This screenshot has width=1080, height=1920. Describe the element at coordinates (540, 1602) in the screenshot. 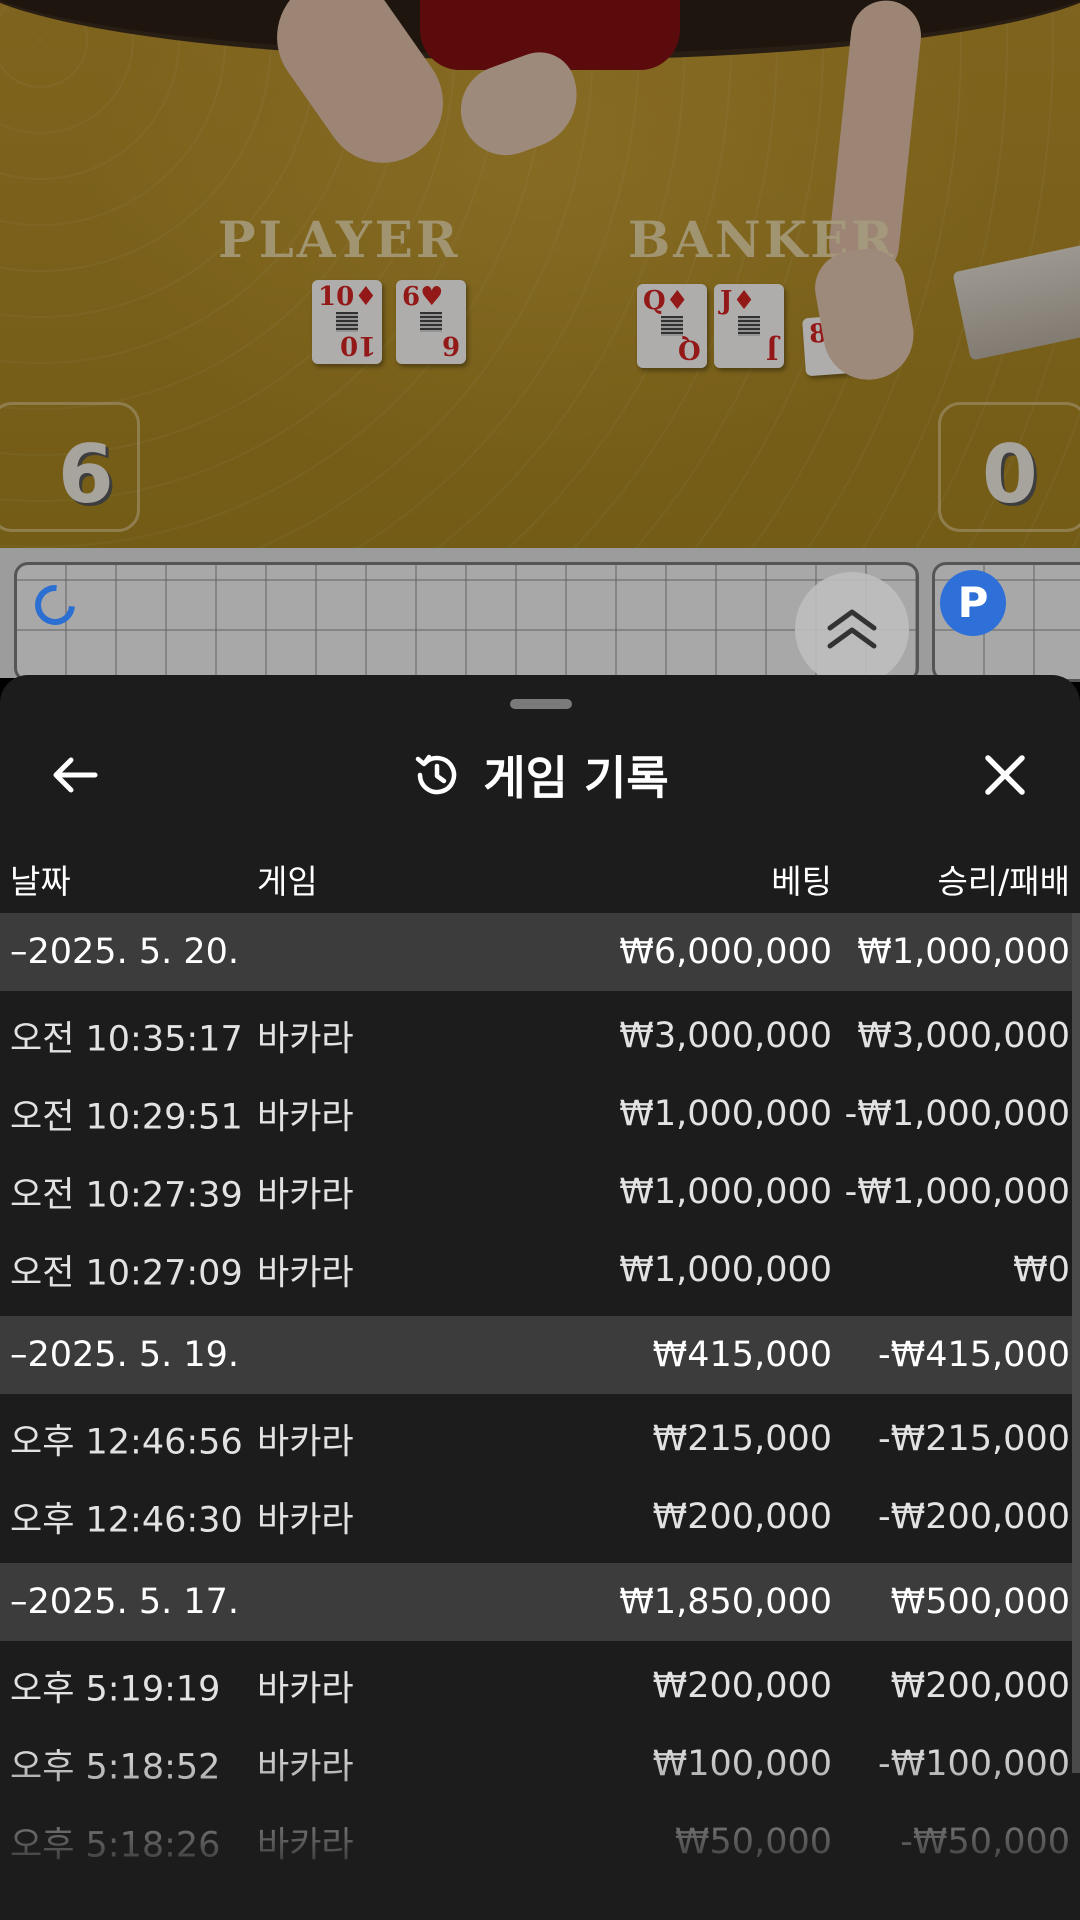

I see `day-summary-row: –2025. 5. 17. ₩1,850,000 ₩500,000` at that location.